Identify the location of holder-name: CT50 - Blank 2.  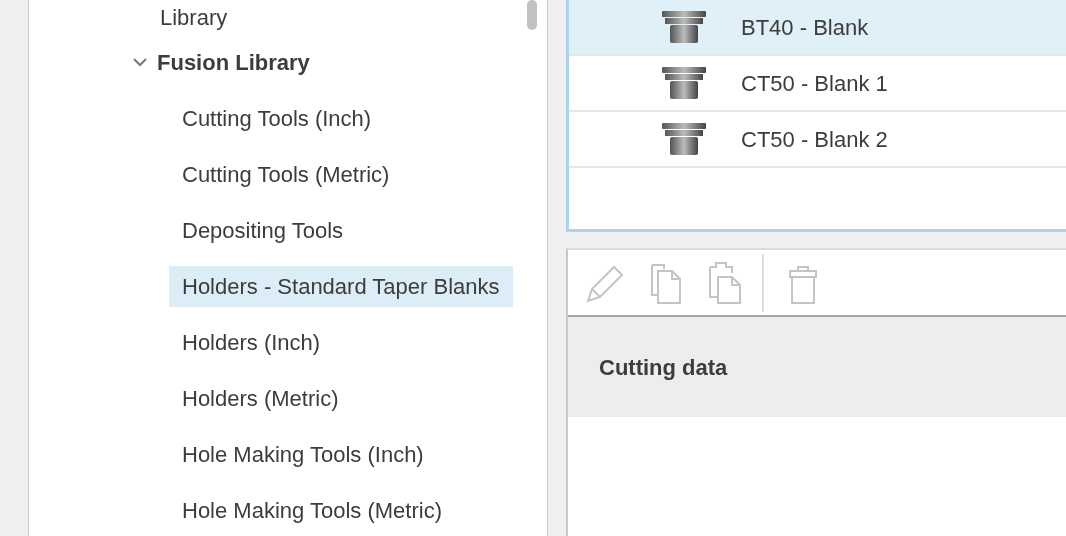
(814, 139).